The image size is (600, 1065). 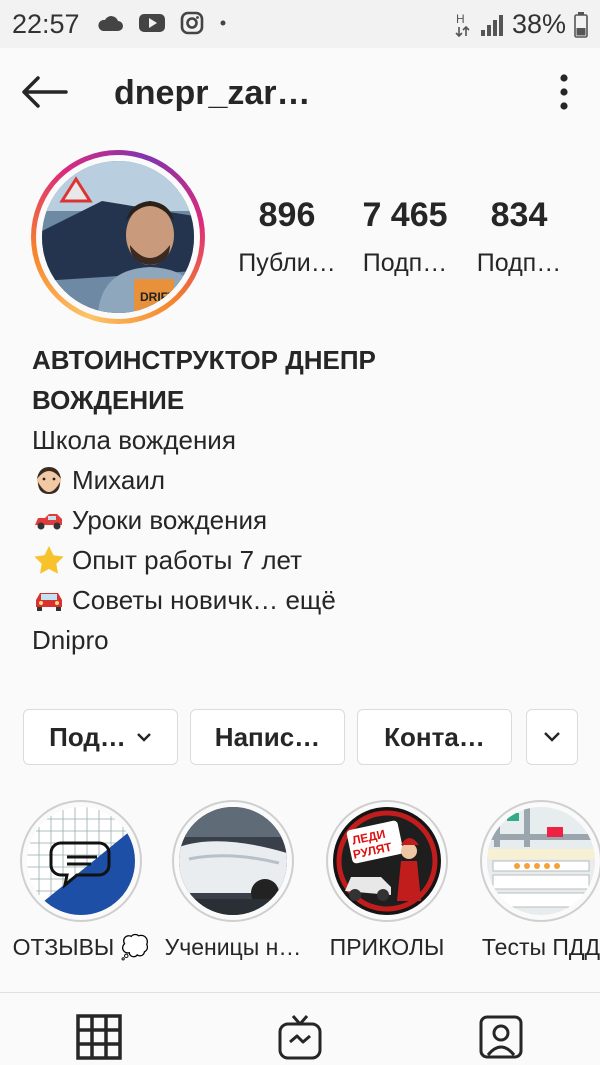 I want to click on cloud-icon, so click(x=110, y=23).